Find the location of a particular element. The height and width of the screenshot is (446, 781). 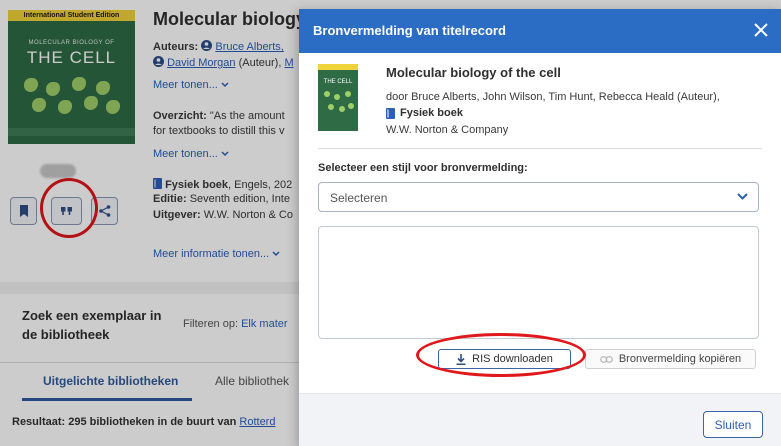

thumb-edition-band is located at coordinates (338, 67).